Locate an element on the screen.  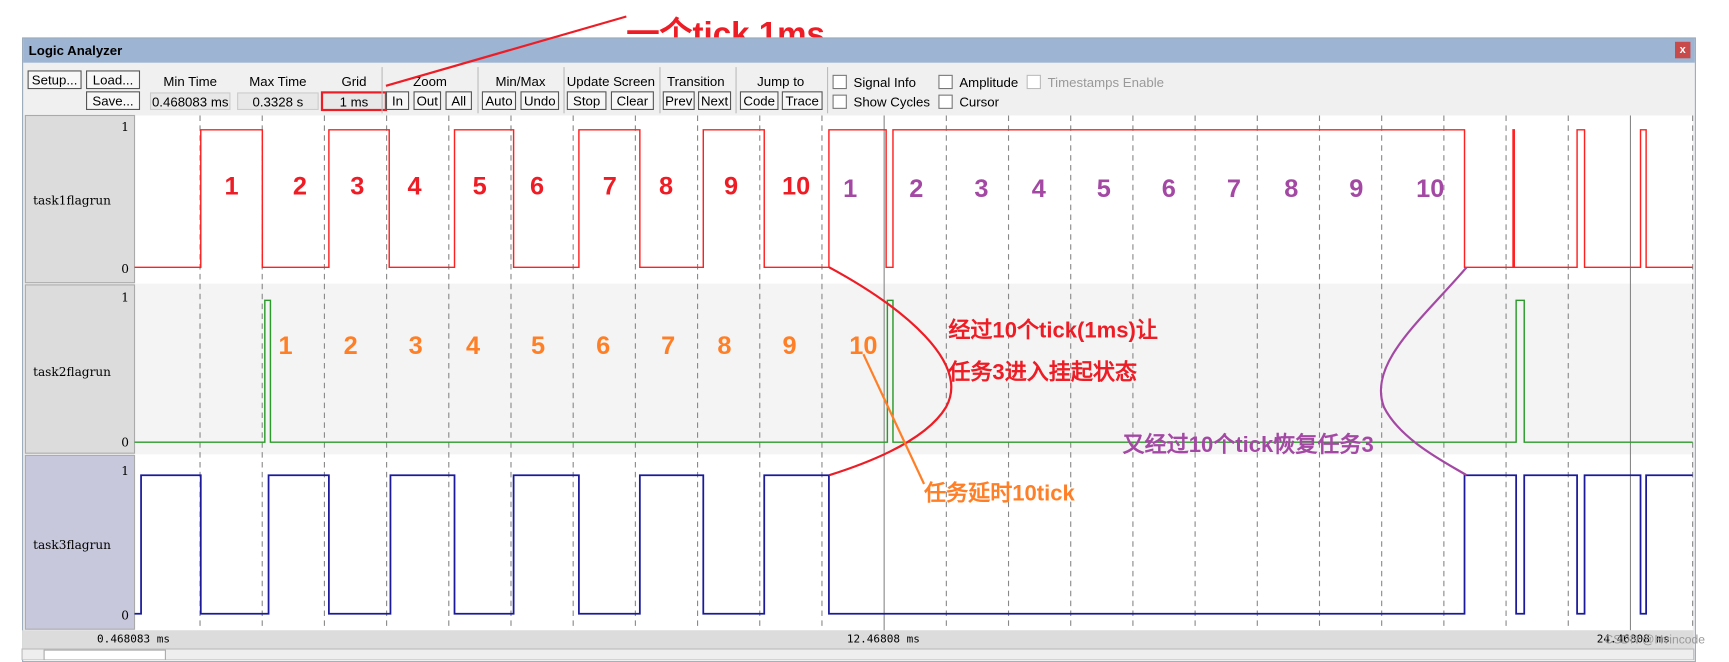
task1-count-label: 5 is located at coordinates (479, 186).